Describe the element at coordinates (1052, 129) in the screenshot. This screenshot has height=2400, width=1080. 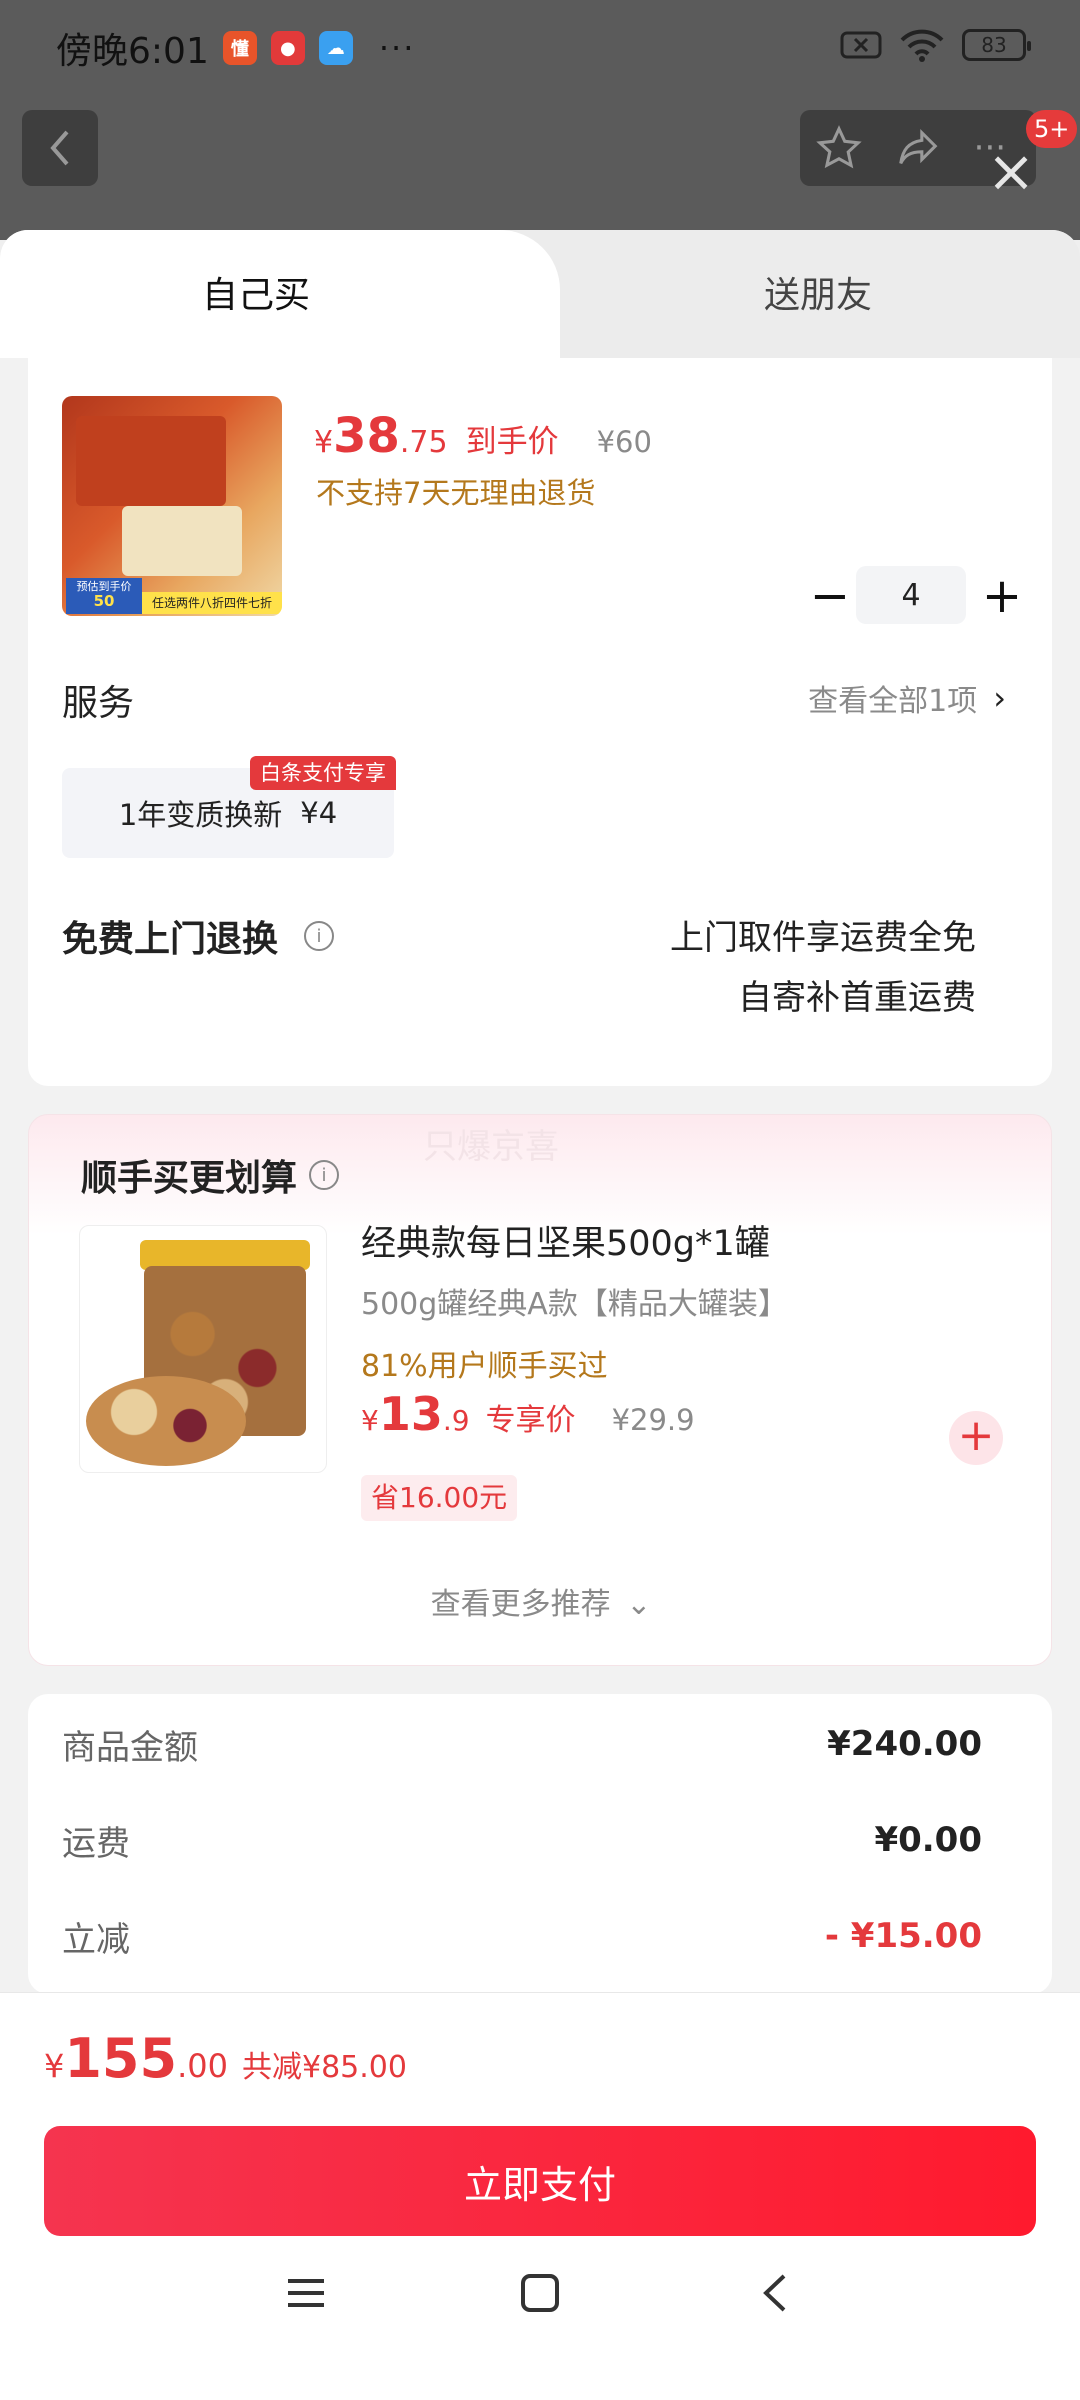
I see `message-count-badge: 5+` at that location.